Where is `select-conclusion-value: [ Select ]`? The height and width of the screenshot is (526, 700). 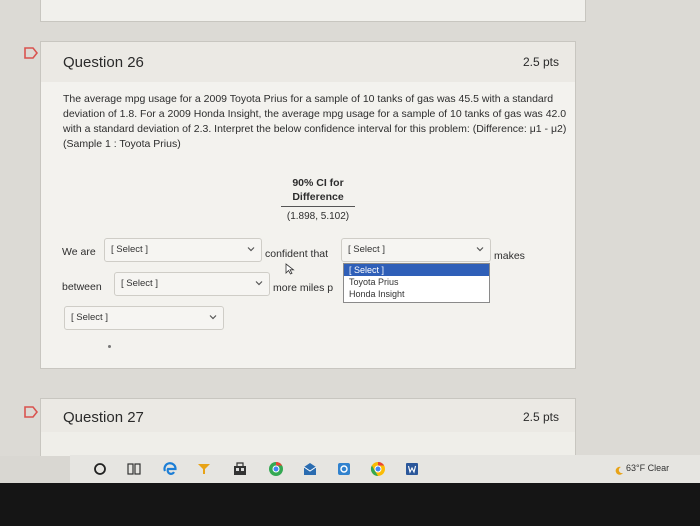 select-conclusion-value: [ Select ] is located at coordinates (89, 317).